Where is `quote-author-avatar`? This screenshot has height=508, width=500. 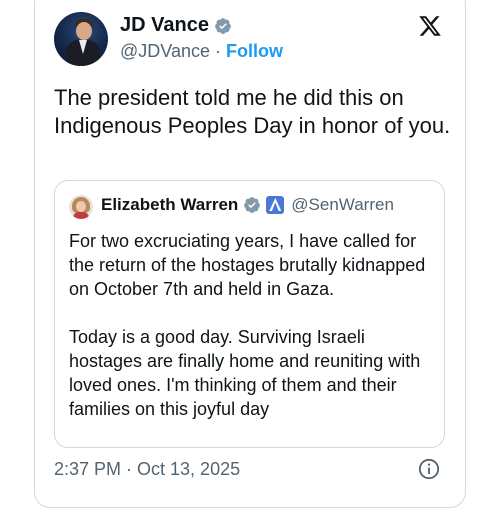
quote-author-avatar is located at coordinates (81, 207).